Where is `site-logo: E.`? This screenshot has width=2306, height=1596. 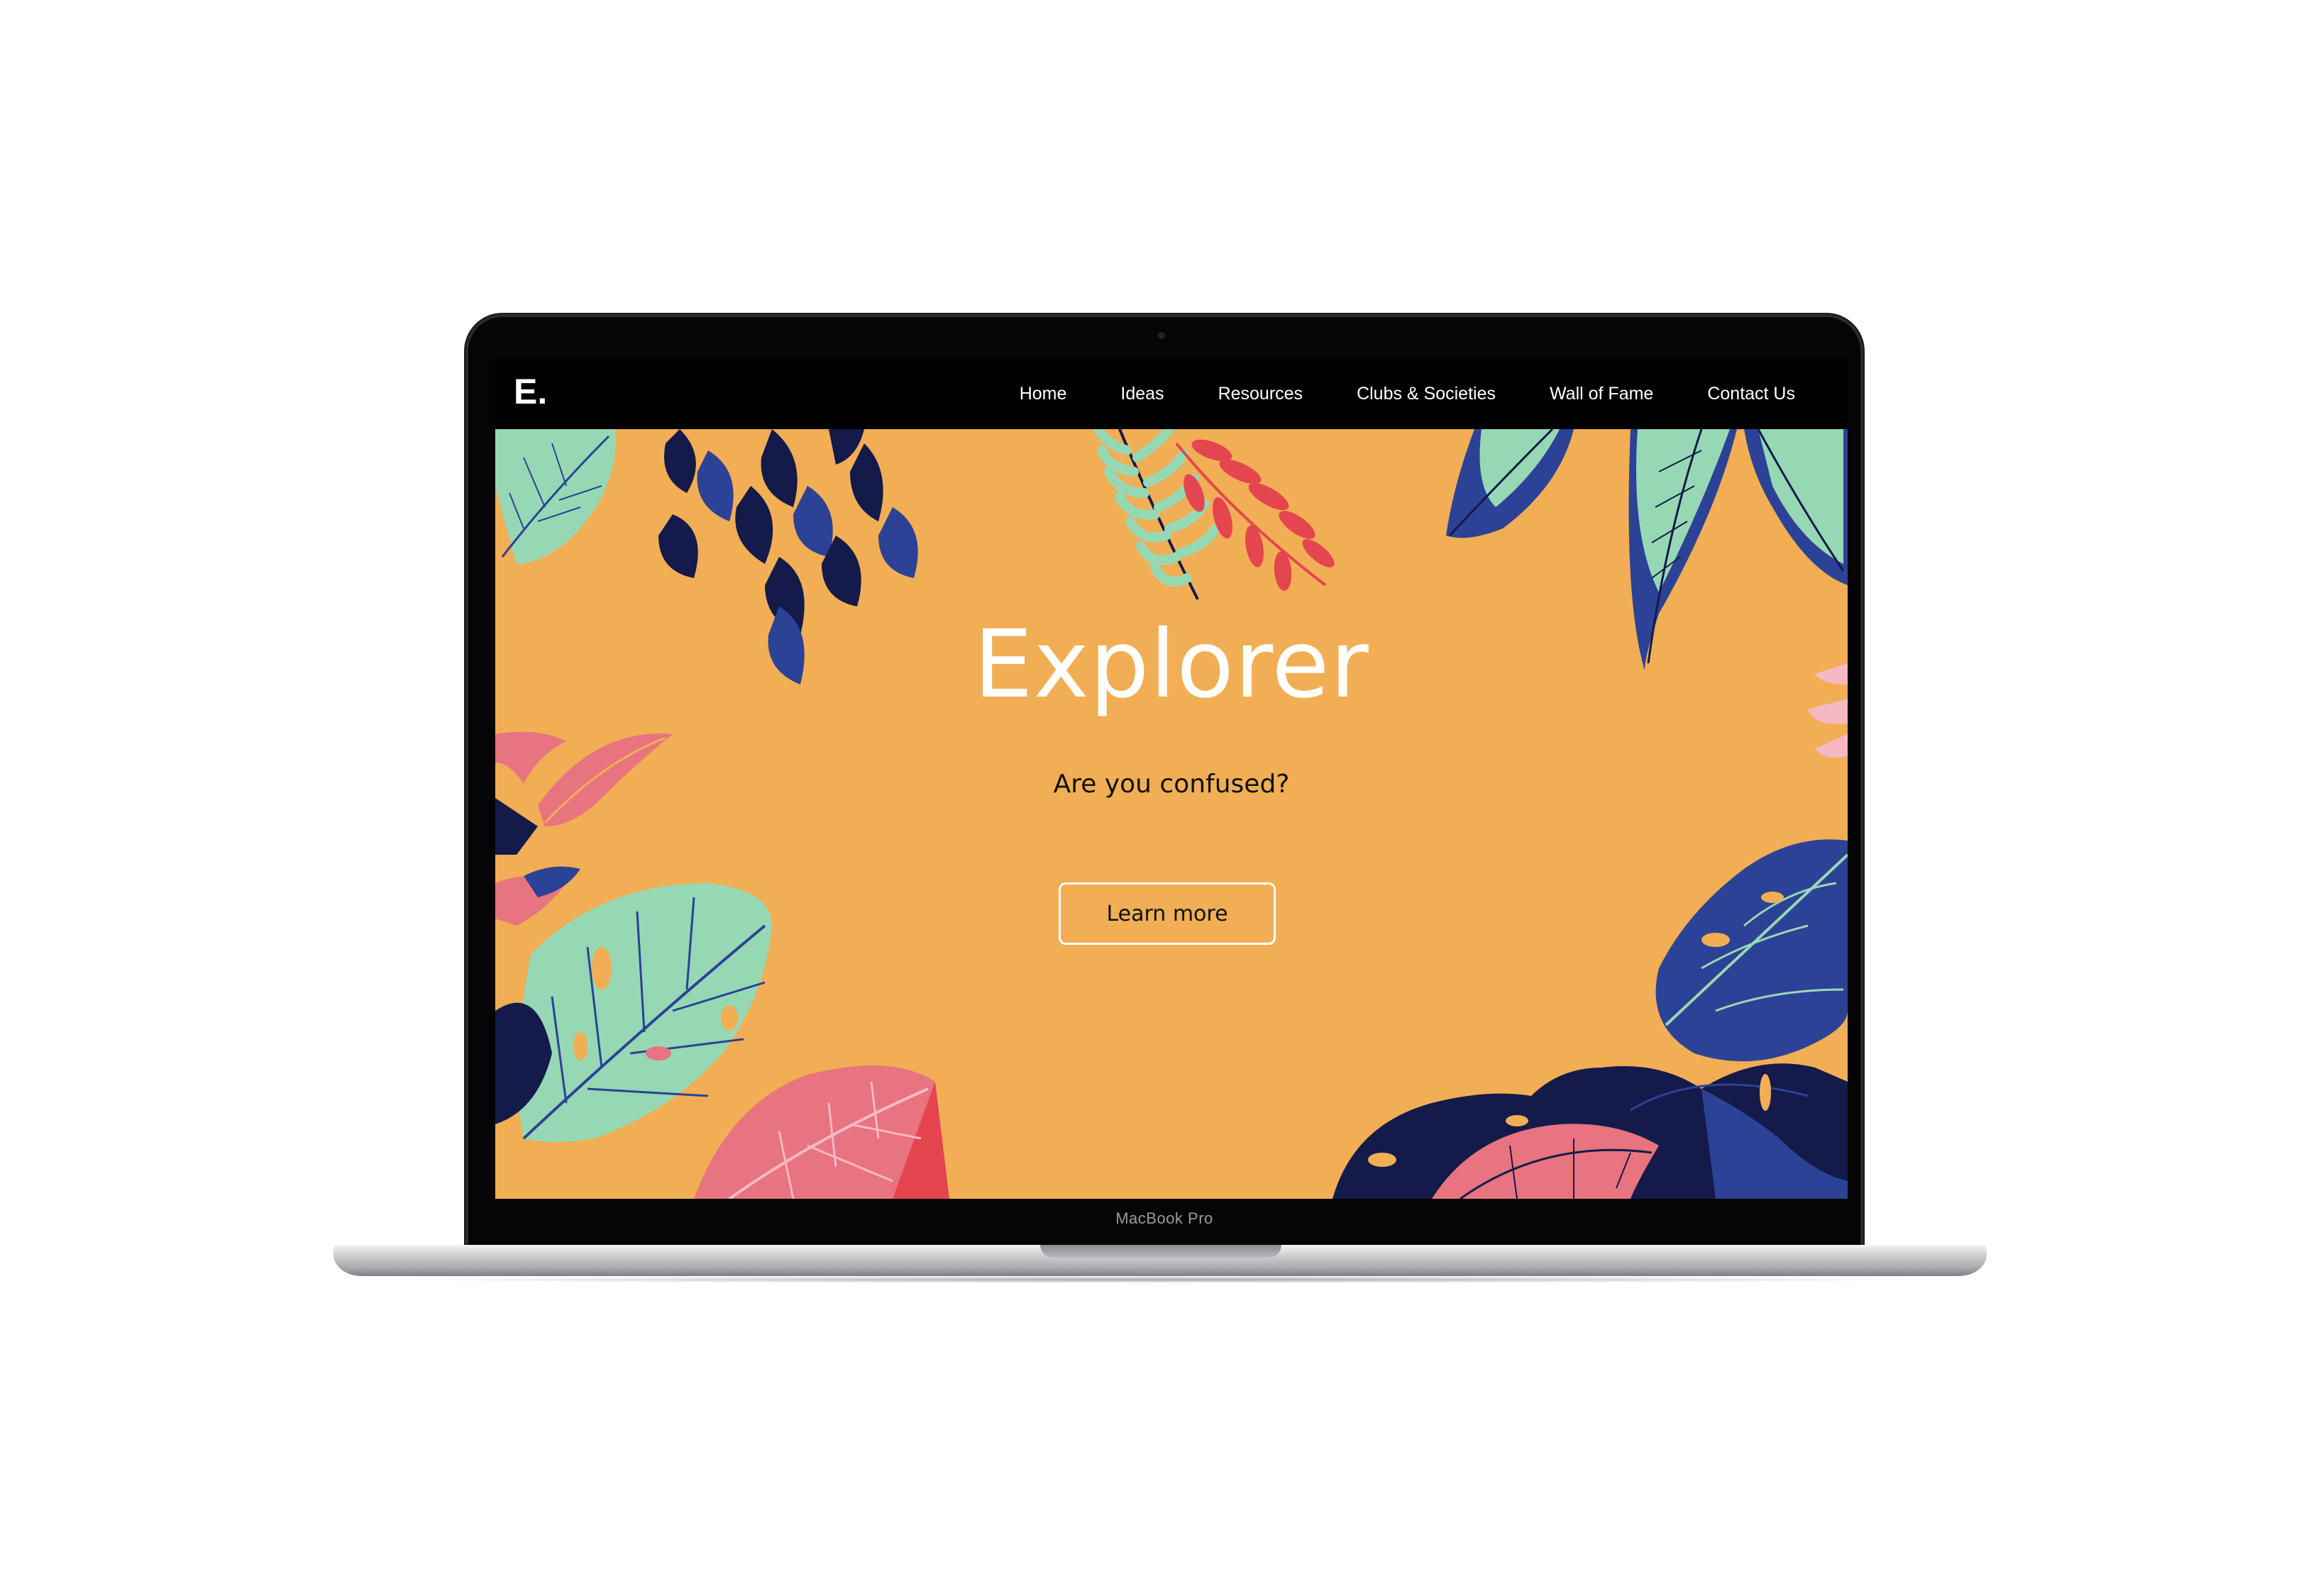
site-logo: E. is located at coordinates (530, 392).